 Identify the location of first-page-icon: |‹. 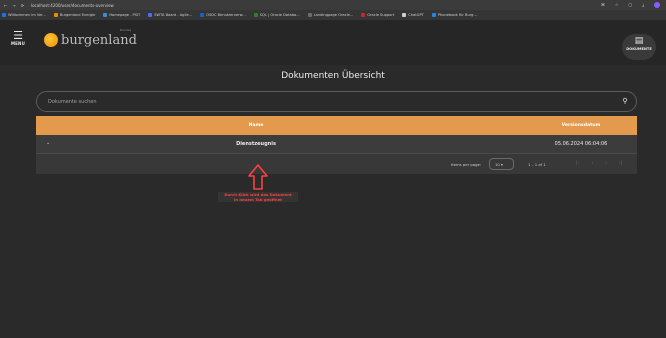
(577, 163).